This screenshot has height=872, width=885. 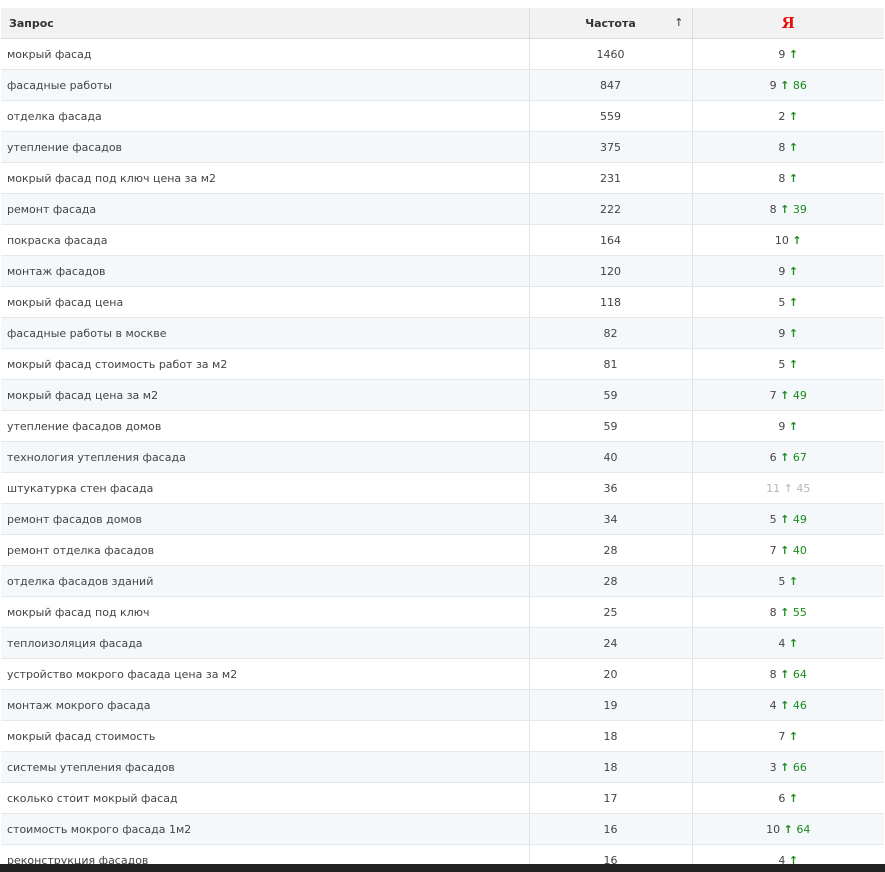 I want to click on column-header-yandex: Я, so click(x=788, y=23).